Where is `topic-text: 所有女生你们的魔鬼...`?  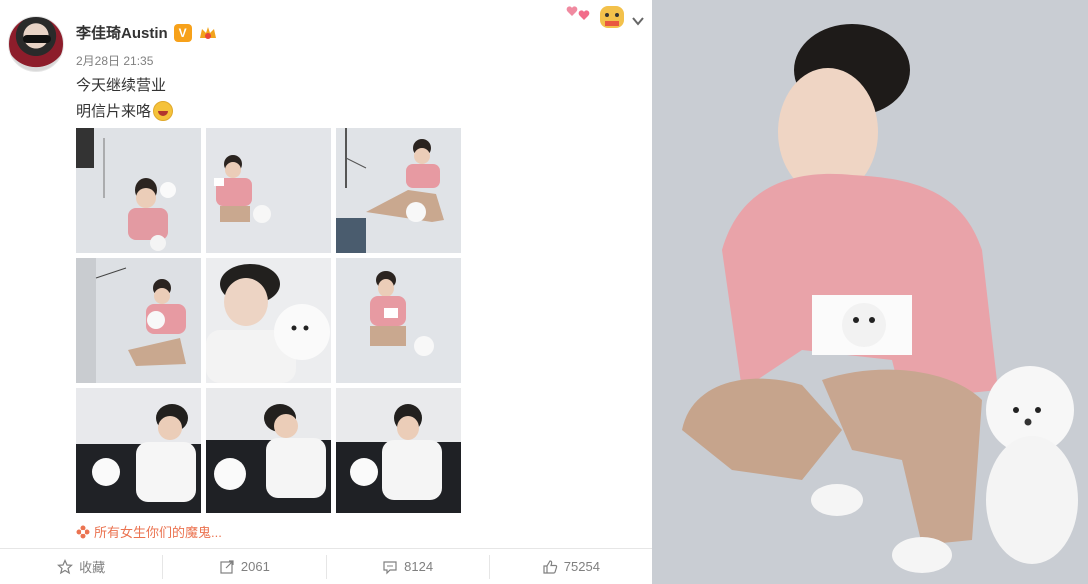
topic-text: 所有女生你们的魔鬼... is located at coordinates (158, 532).